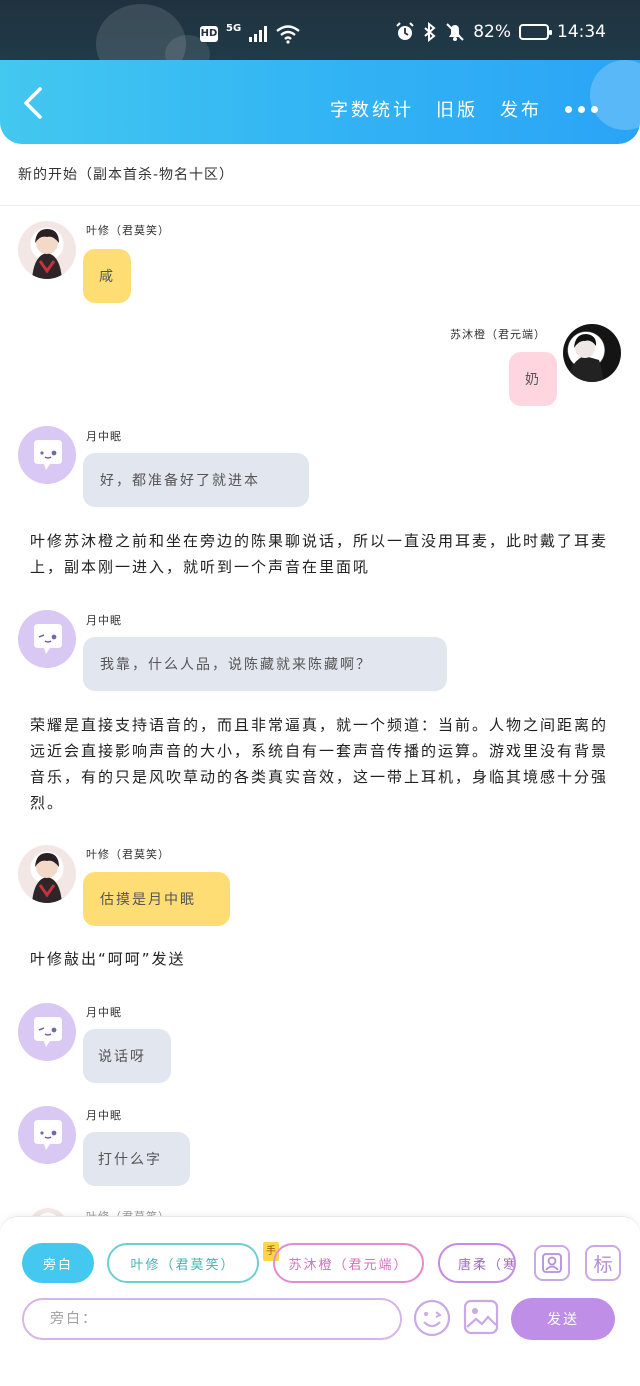 The image size is (640, 1386). Describe the element at coordinates (615, 95) in the screenshot. I see `header-decoration` at that location.